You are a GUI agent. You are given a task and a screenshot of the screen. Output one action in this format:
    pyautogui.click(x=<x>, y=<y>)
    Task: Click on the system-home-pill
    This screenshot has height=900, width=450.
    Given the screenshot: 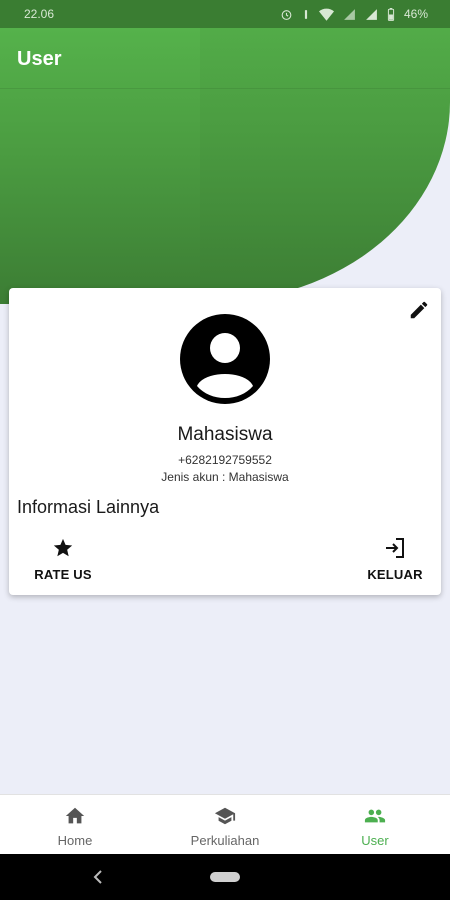 What is the action you would take?
    pyautogui.click(x=225, y=877)
    